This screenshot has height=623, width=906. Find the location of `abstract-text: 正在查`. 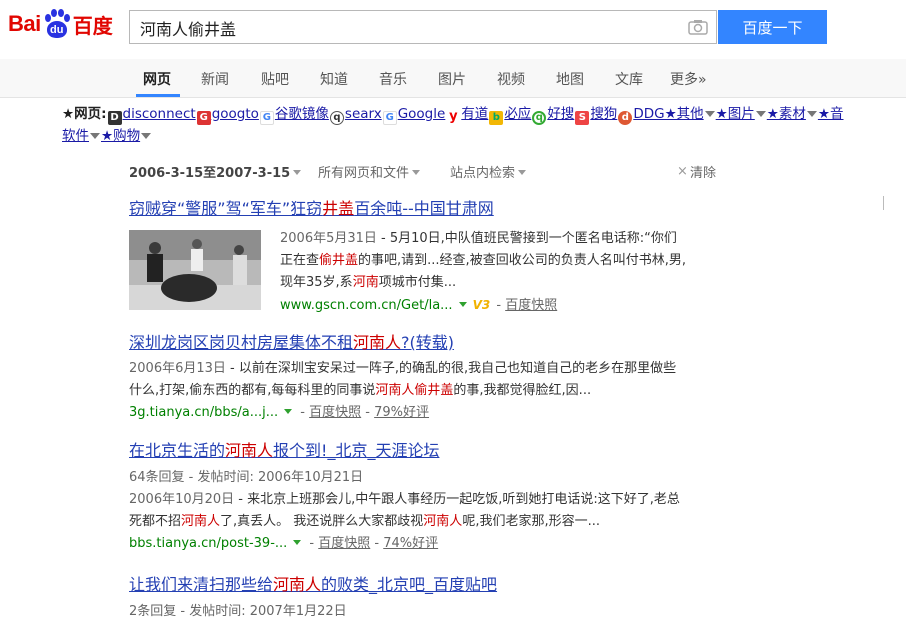

abstract-text: 正在查 is located at coordinates (300, 260).